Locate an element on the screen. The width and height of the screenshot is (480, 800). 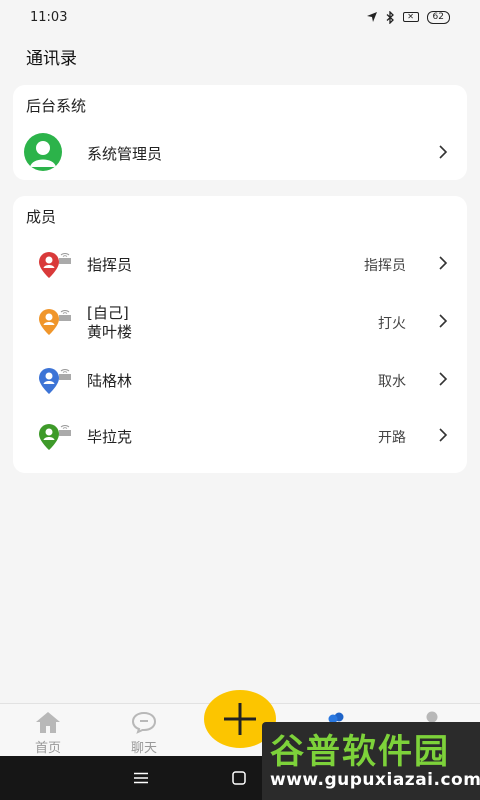
status-icons: ✕ 62 is located at coordinates (408, 17).